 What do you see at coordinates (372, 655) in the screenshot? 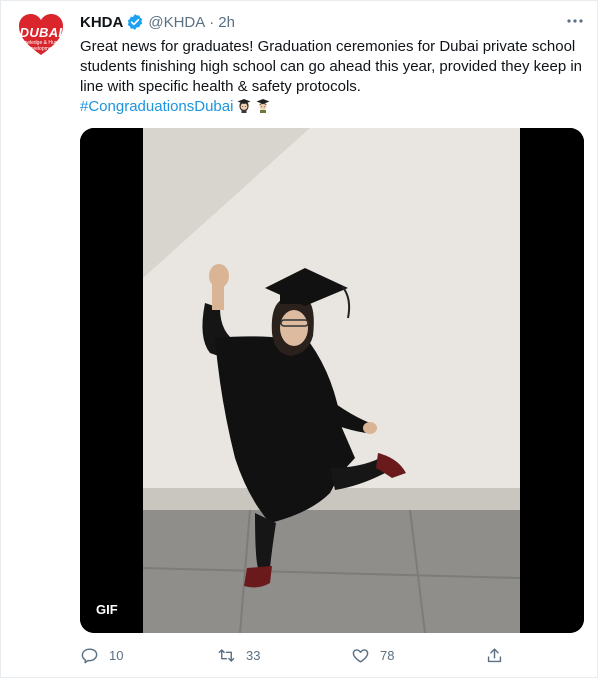
I see `like-button: 78` at bounding box center [372, 655].